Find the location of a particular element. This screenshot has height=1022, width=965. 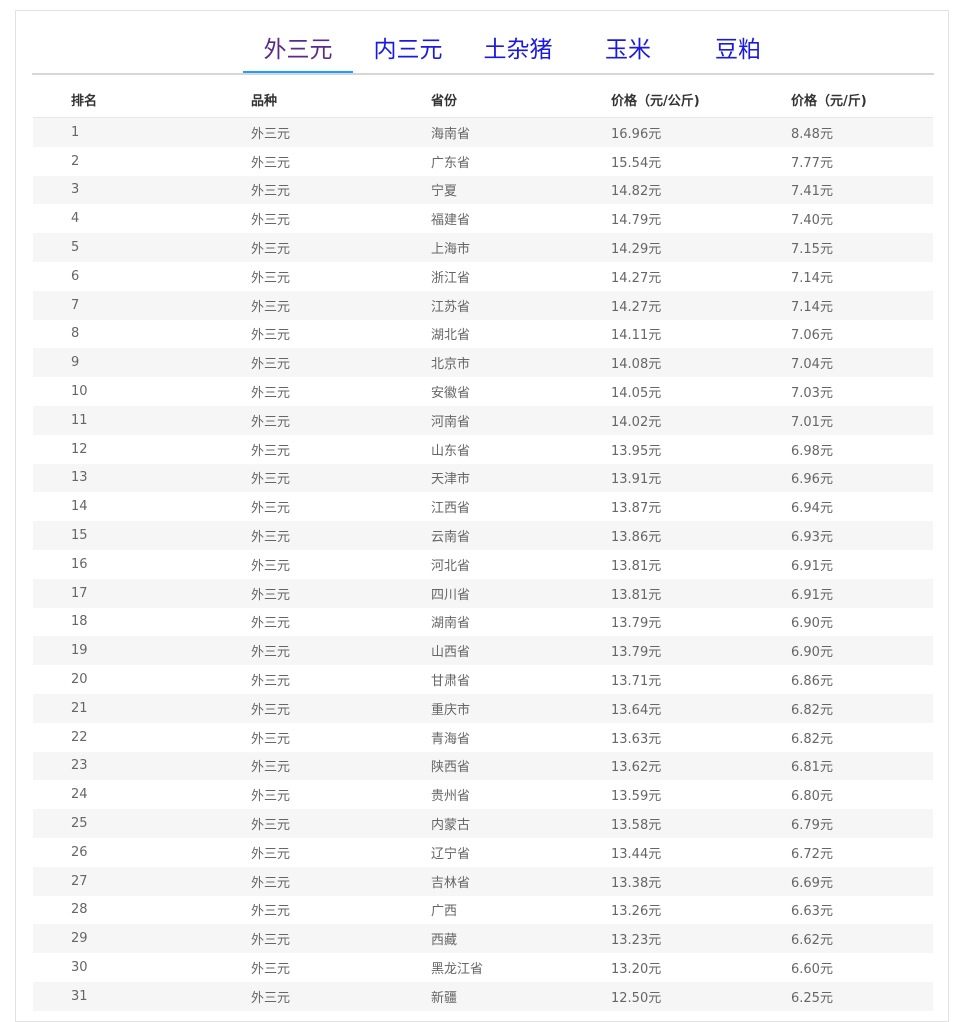

column-header-breed: 品种 is located at coordinates (303, 99).